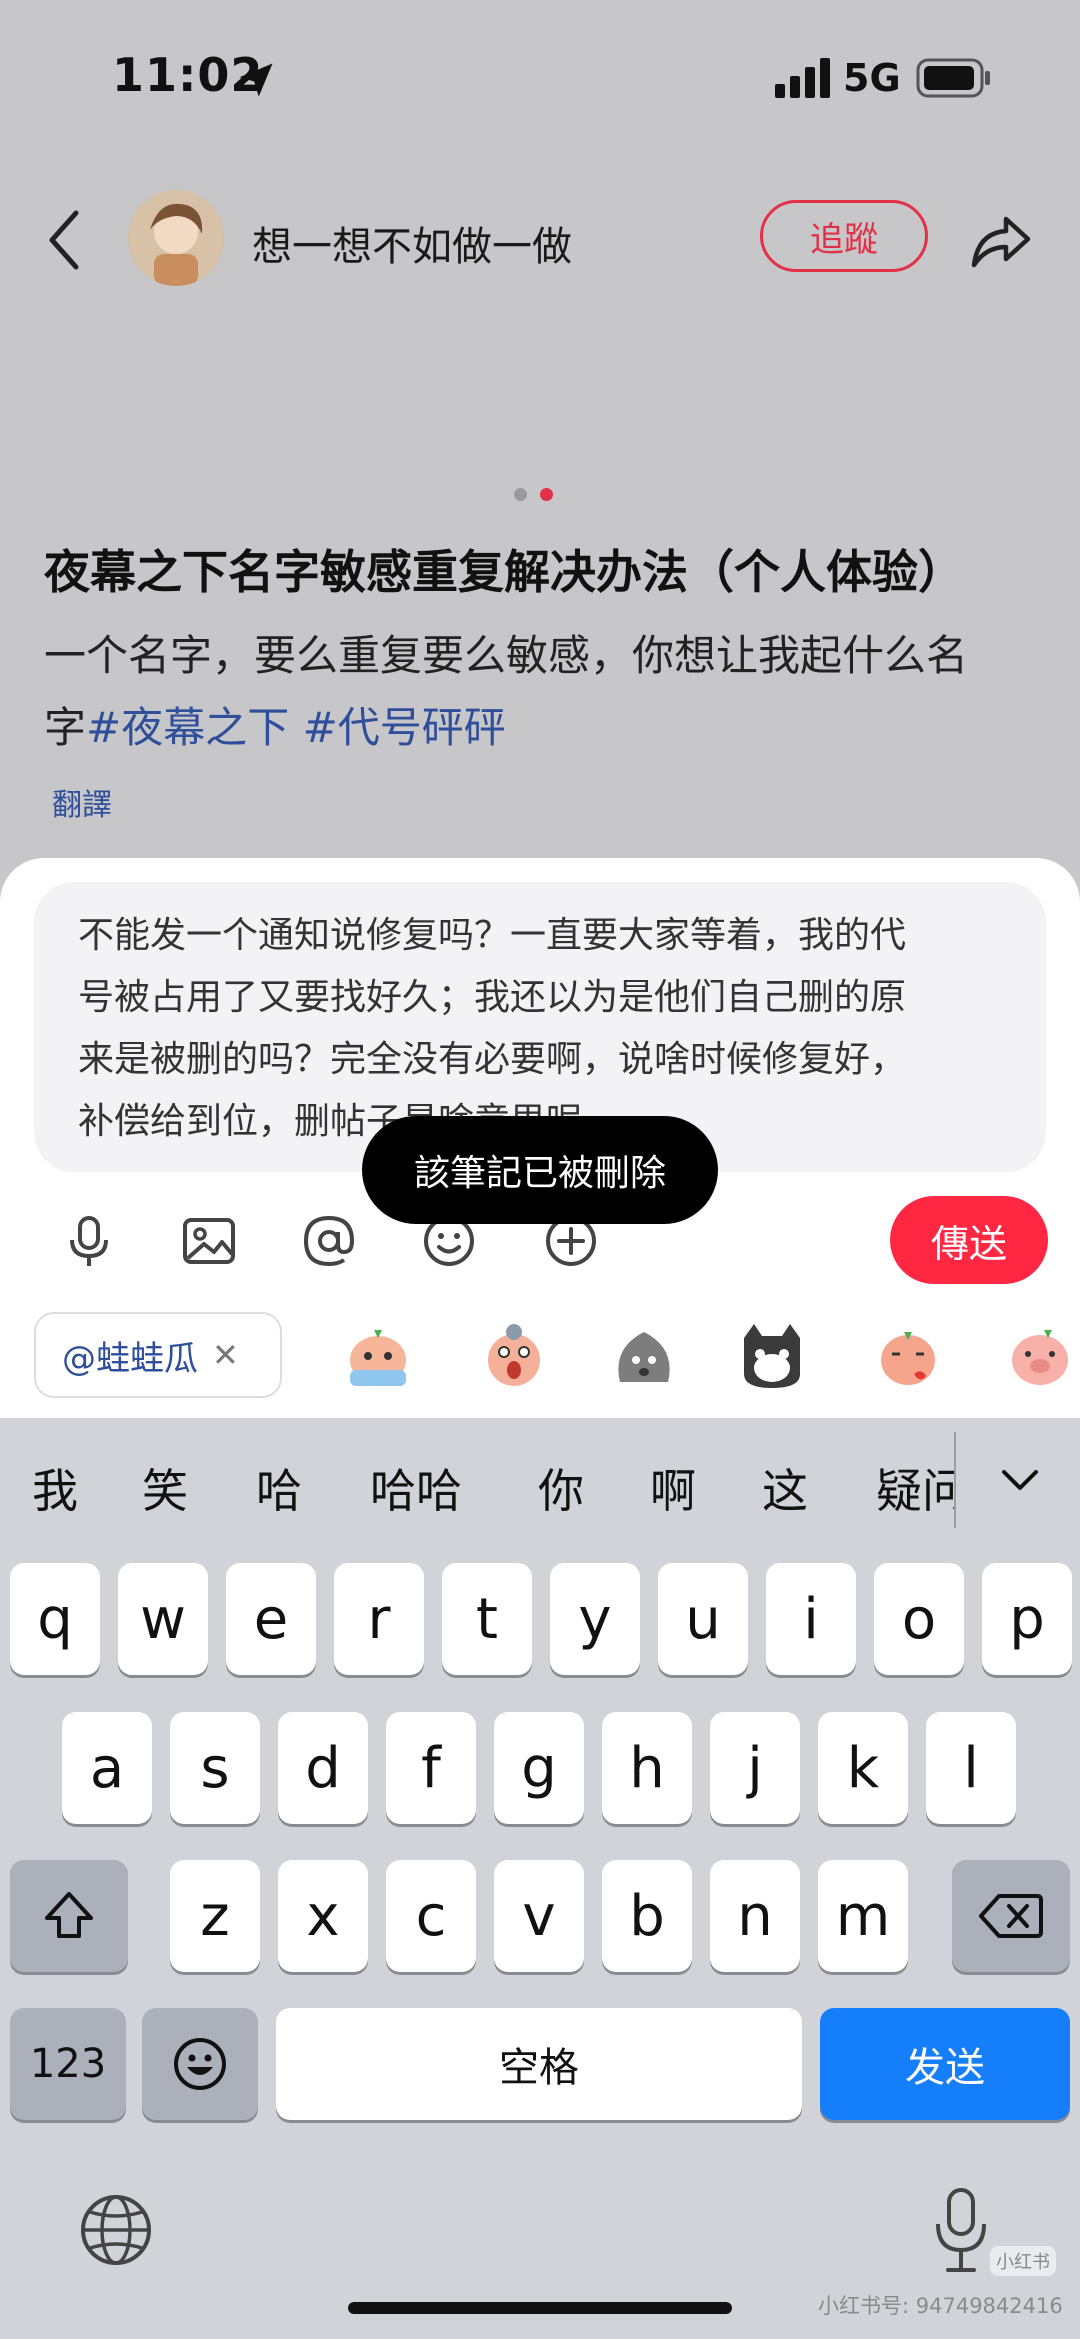 This screenshot has width=1080, height=2339. Describe the element at coordinates (785, 1488) in the screenshot. I see `candidate-word: 这` at that location.